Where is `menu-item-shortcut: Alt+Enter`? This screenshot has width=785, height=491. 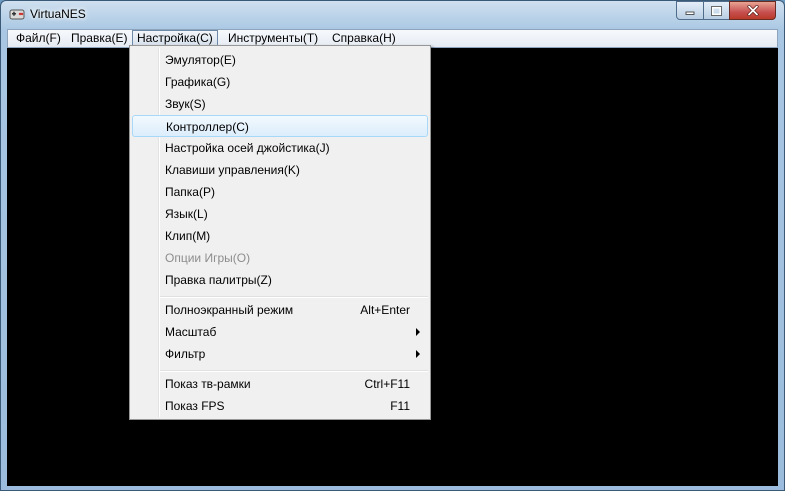 menu-item-shortcut: Alt+Enter is located at coordinates (385, 310).